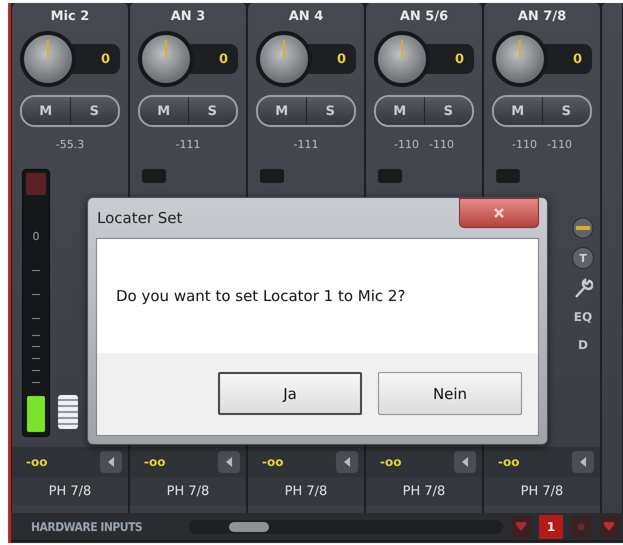  I want to click on fader-icon, so click(583, 228).